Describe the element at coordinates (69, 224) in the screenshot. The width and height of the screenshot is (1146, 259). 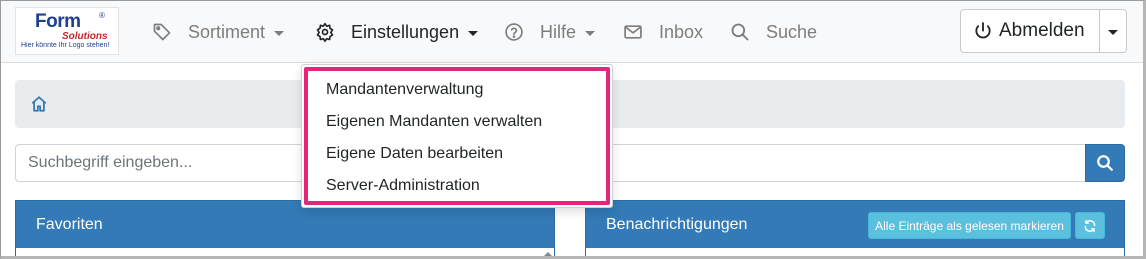
I see `favorites-title: Favoriten` at that location.